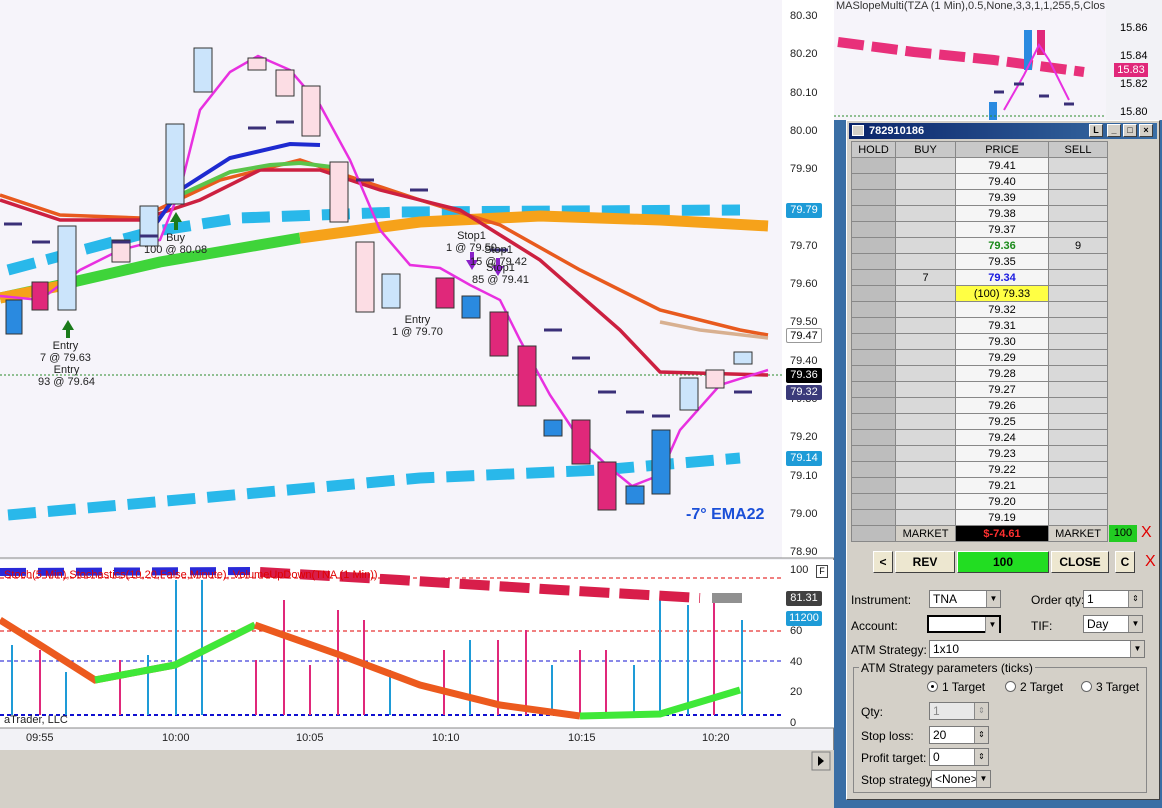 The width and height of the screenshot is (1162, 808). What do you see at coordinates (1146, 130) in the screenshot?
I see `close-icon: ×` at bounding box center [1146, 130].